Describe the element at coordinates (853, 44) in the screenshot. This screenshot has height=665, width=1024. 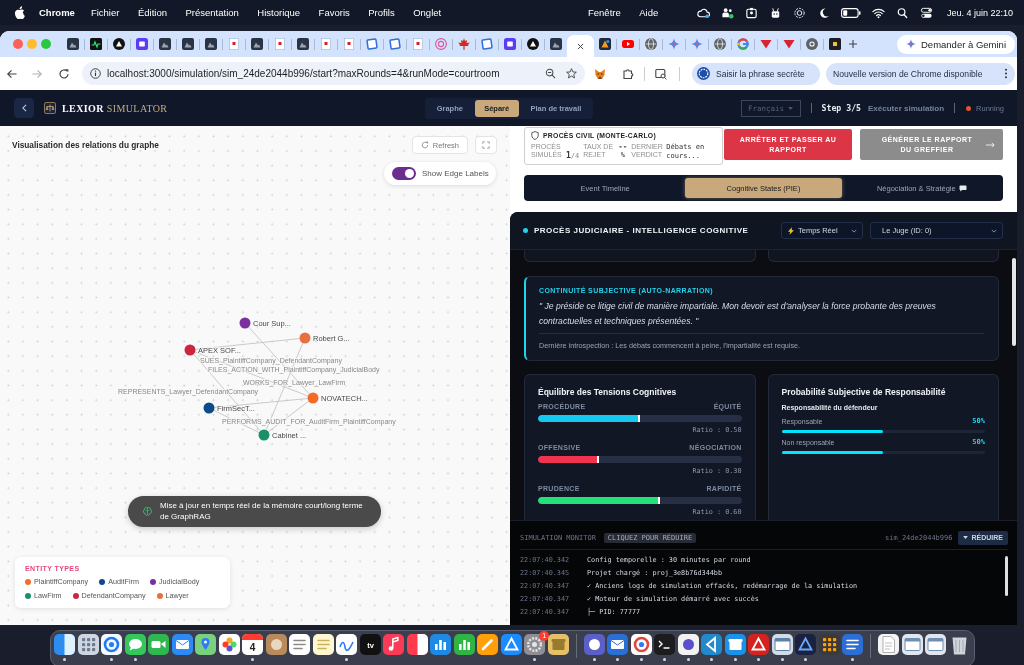
I see `new-tab-icon` at that location.